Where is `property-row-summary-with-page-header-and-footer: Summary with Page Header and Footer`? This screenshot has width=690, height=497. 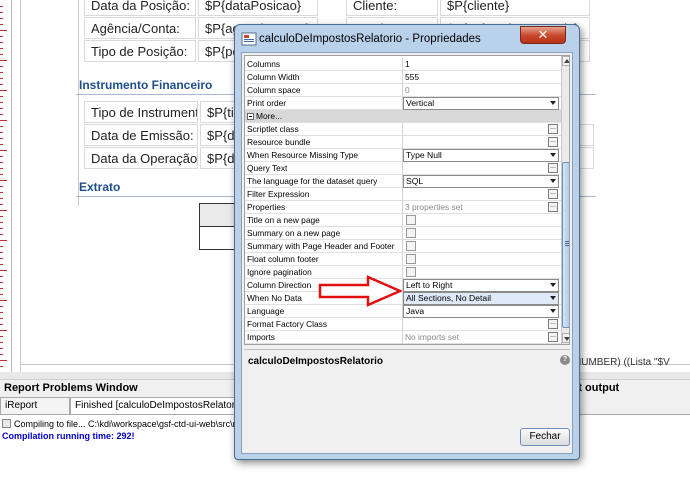
property-row-summary-with-page-header-and-footer: Summary with Page Header and Footer is located at coordinates (403, 246).